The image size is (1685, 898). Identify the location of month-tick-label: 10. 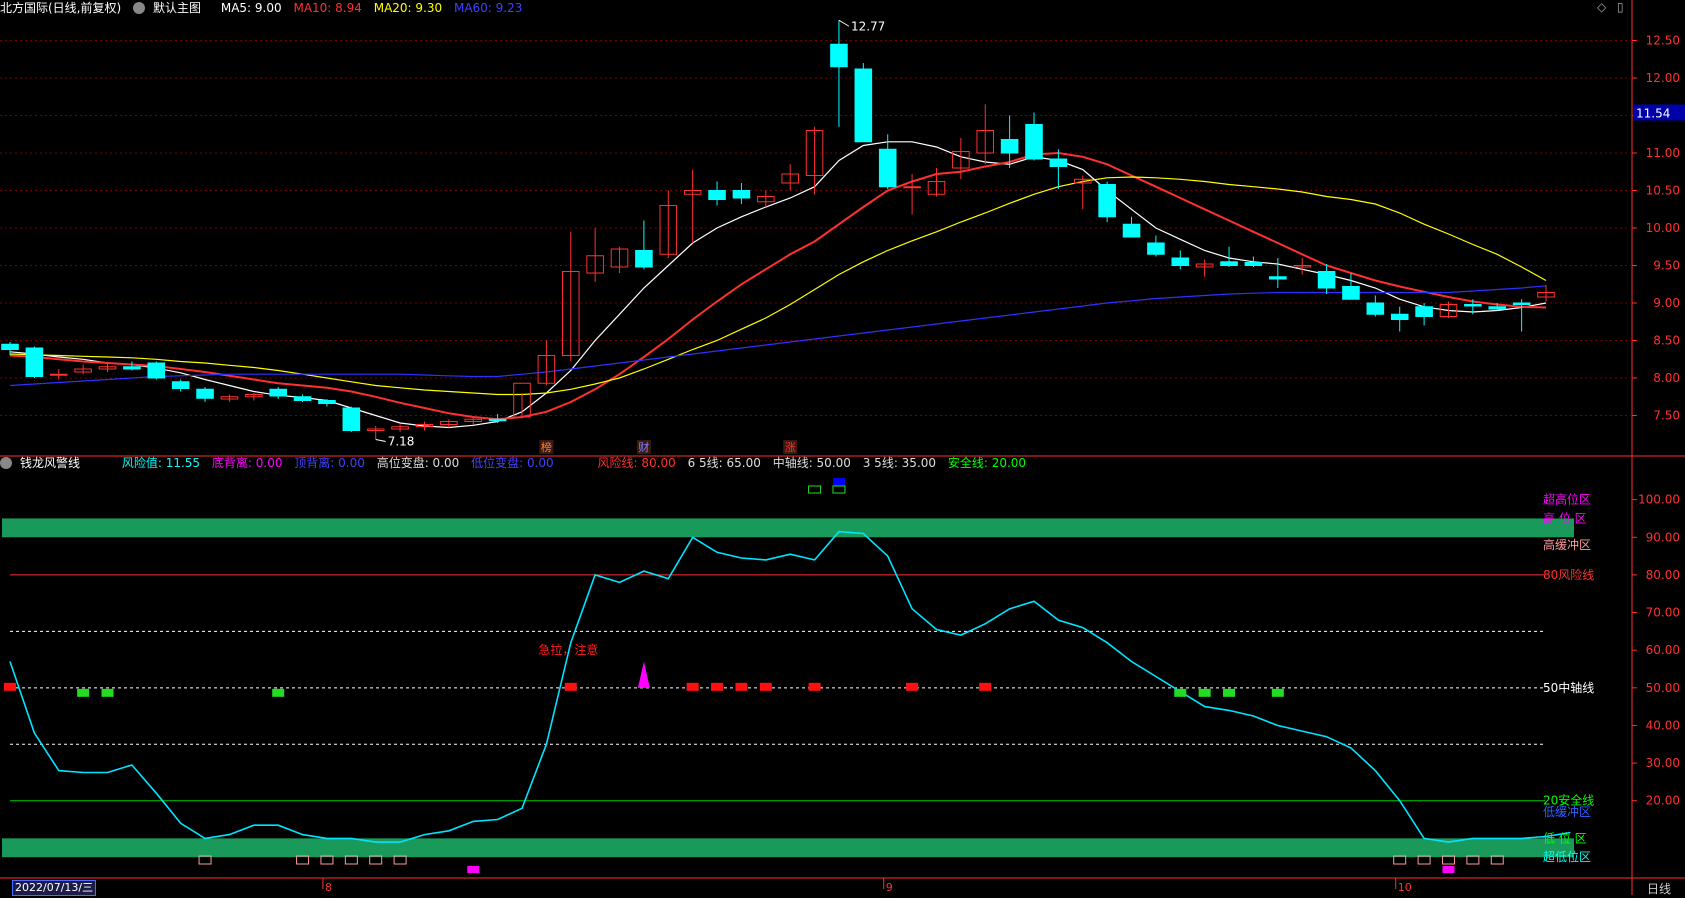
(1405, 887).